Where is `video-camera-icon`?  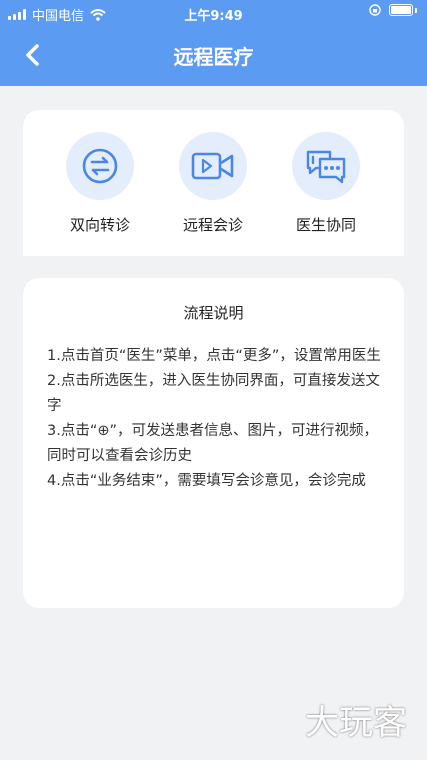
video-camera-icon is located at coordinates (213, 166).